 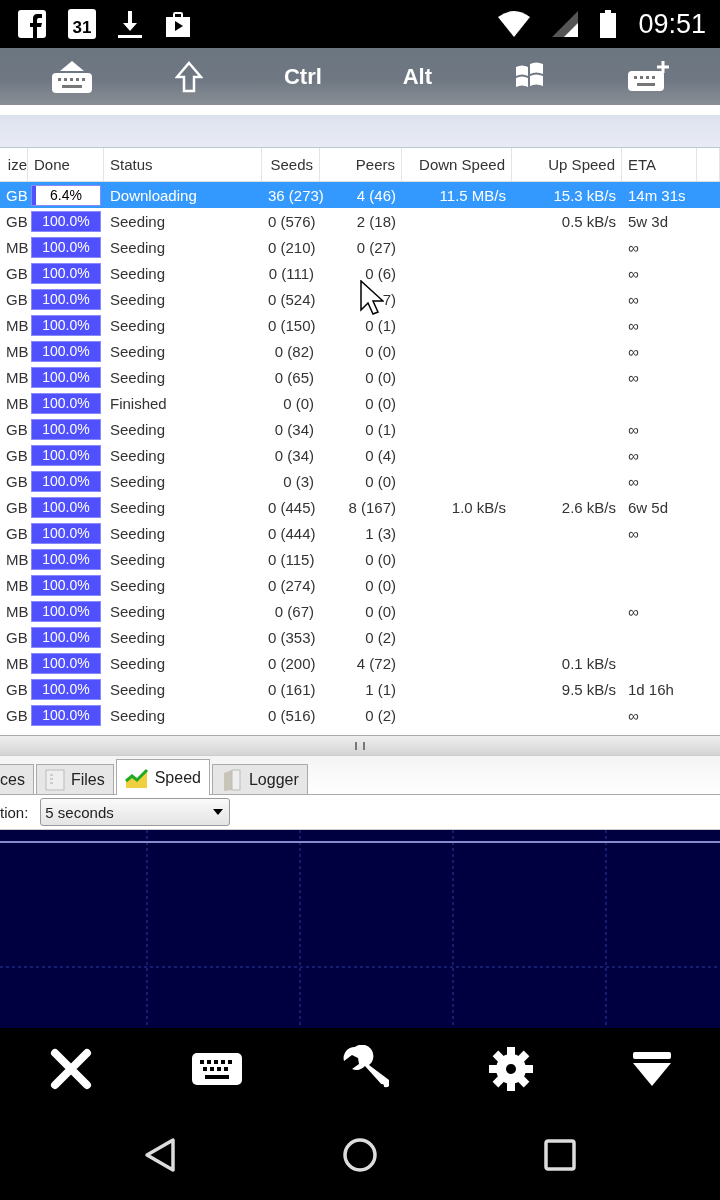 What do you see at coordinates (651, 1069) in the screenshot?
I see `collapse-icon` at bounding box center [651, 1069].